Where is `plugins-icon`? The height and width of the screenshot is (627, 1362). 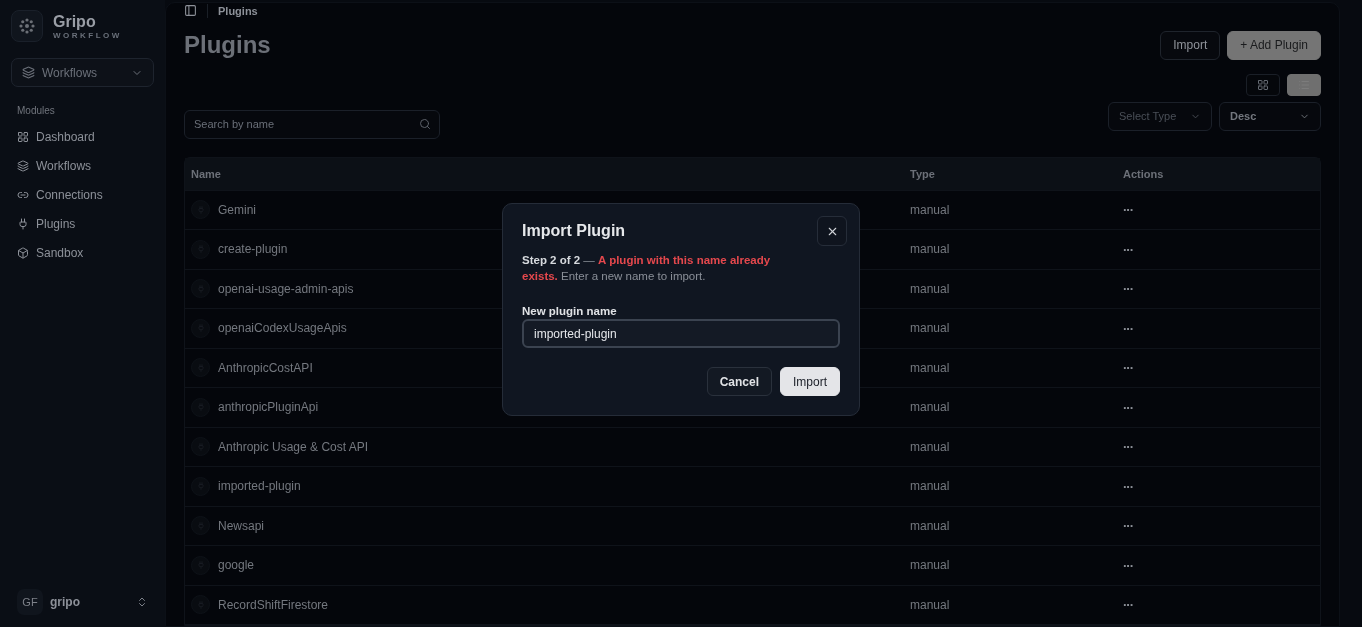
plugins-icon is located at coordinates (23, 223).